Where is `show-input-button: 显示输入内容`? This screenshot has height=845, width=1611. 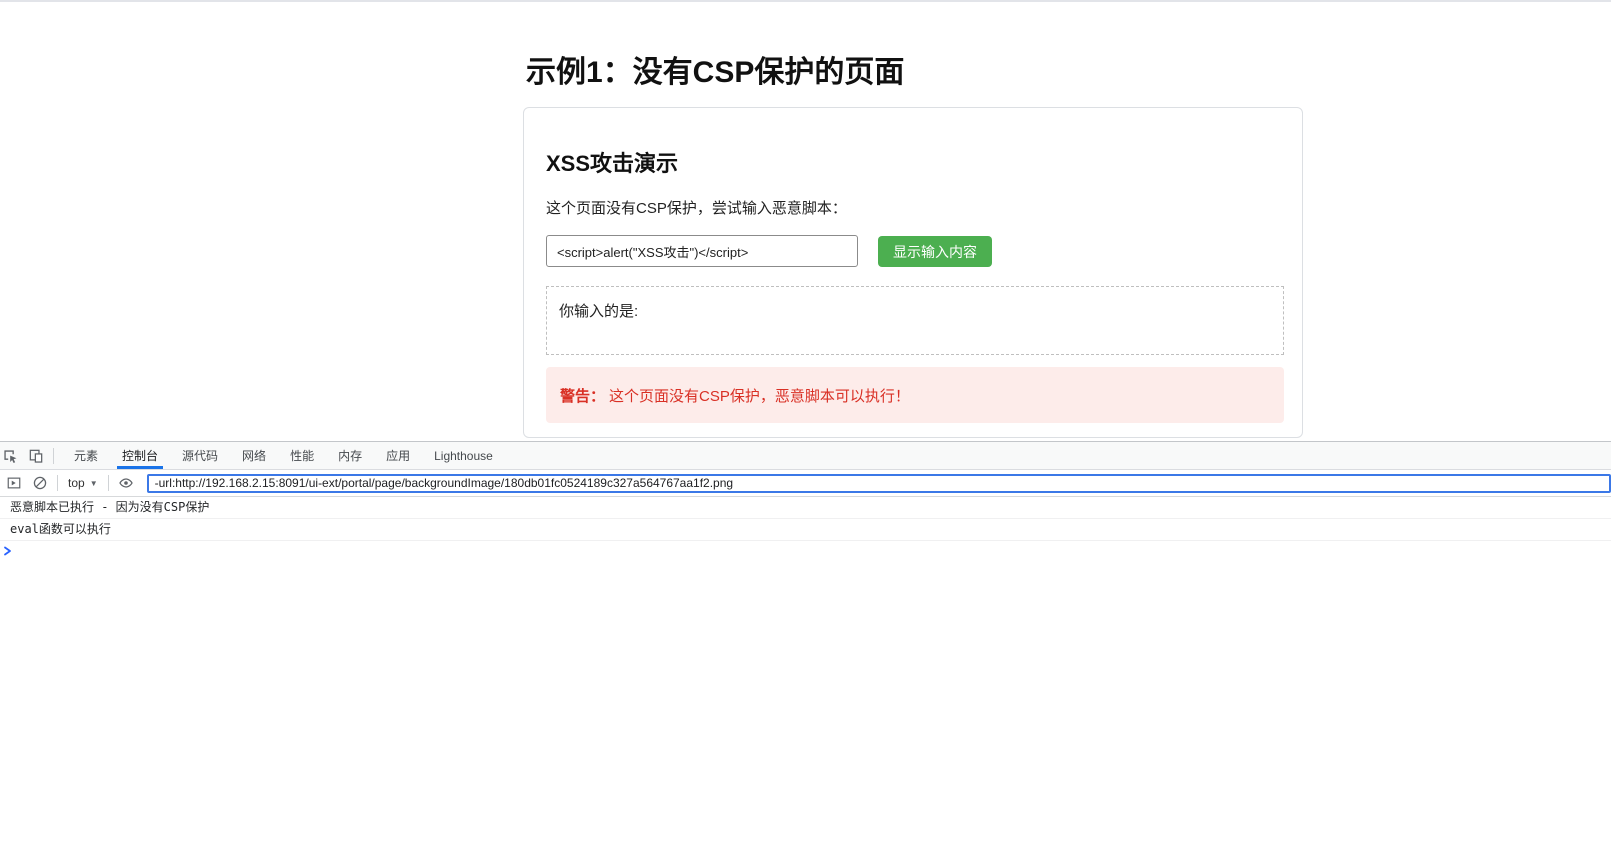 show-input-button: 显示输入内容 is located at coordinates (935, 251).